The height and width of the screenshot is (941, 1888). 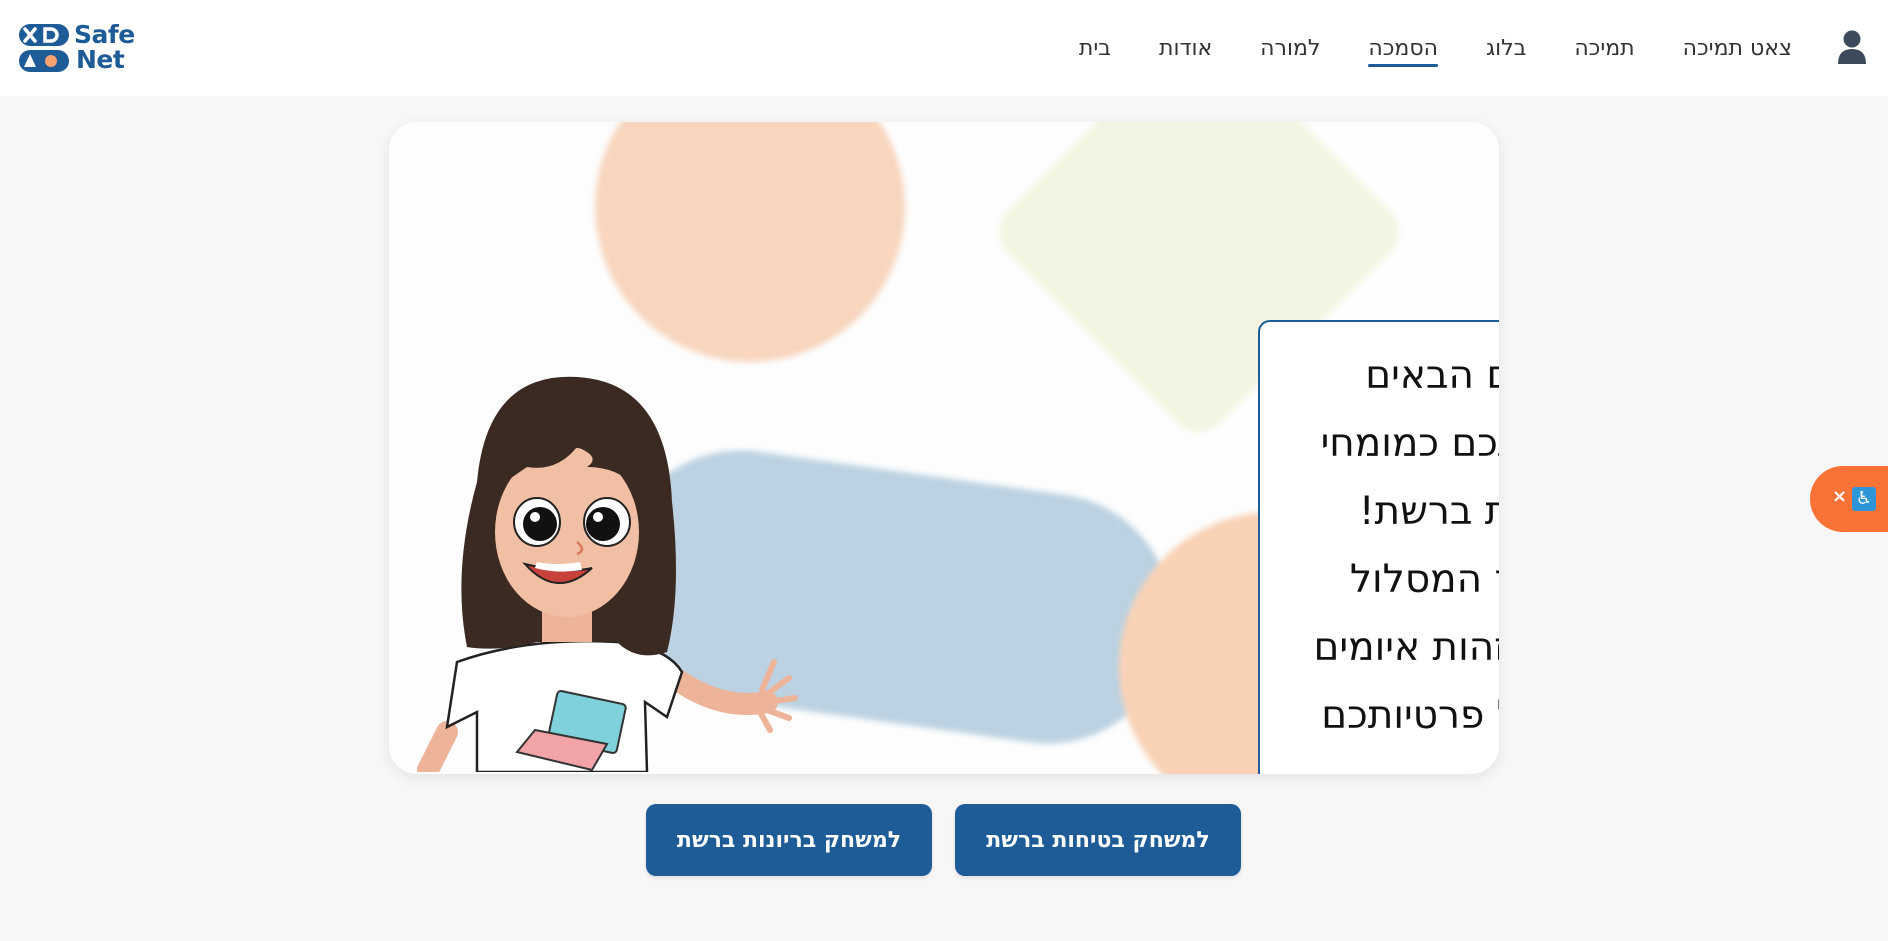 I want to click on safenet-logo: Safe Net, so click(x=83, y=48).